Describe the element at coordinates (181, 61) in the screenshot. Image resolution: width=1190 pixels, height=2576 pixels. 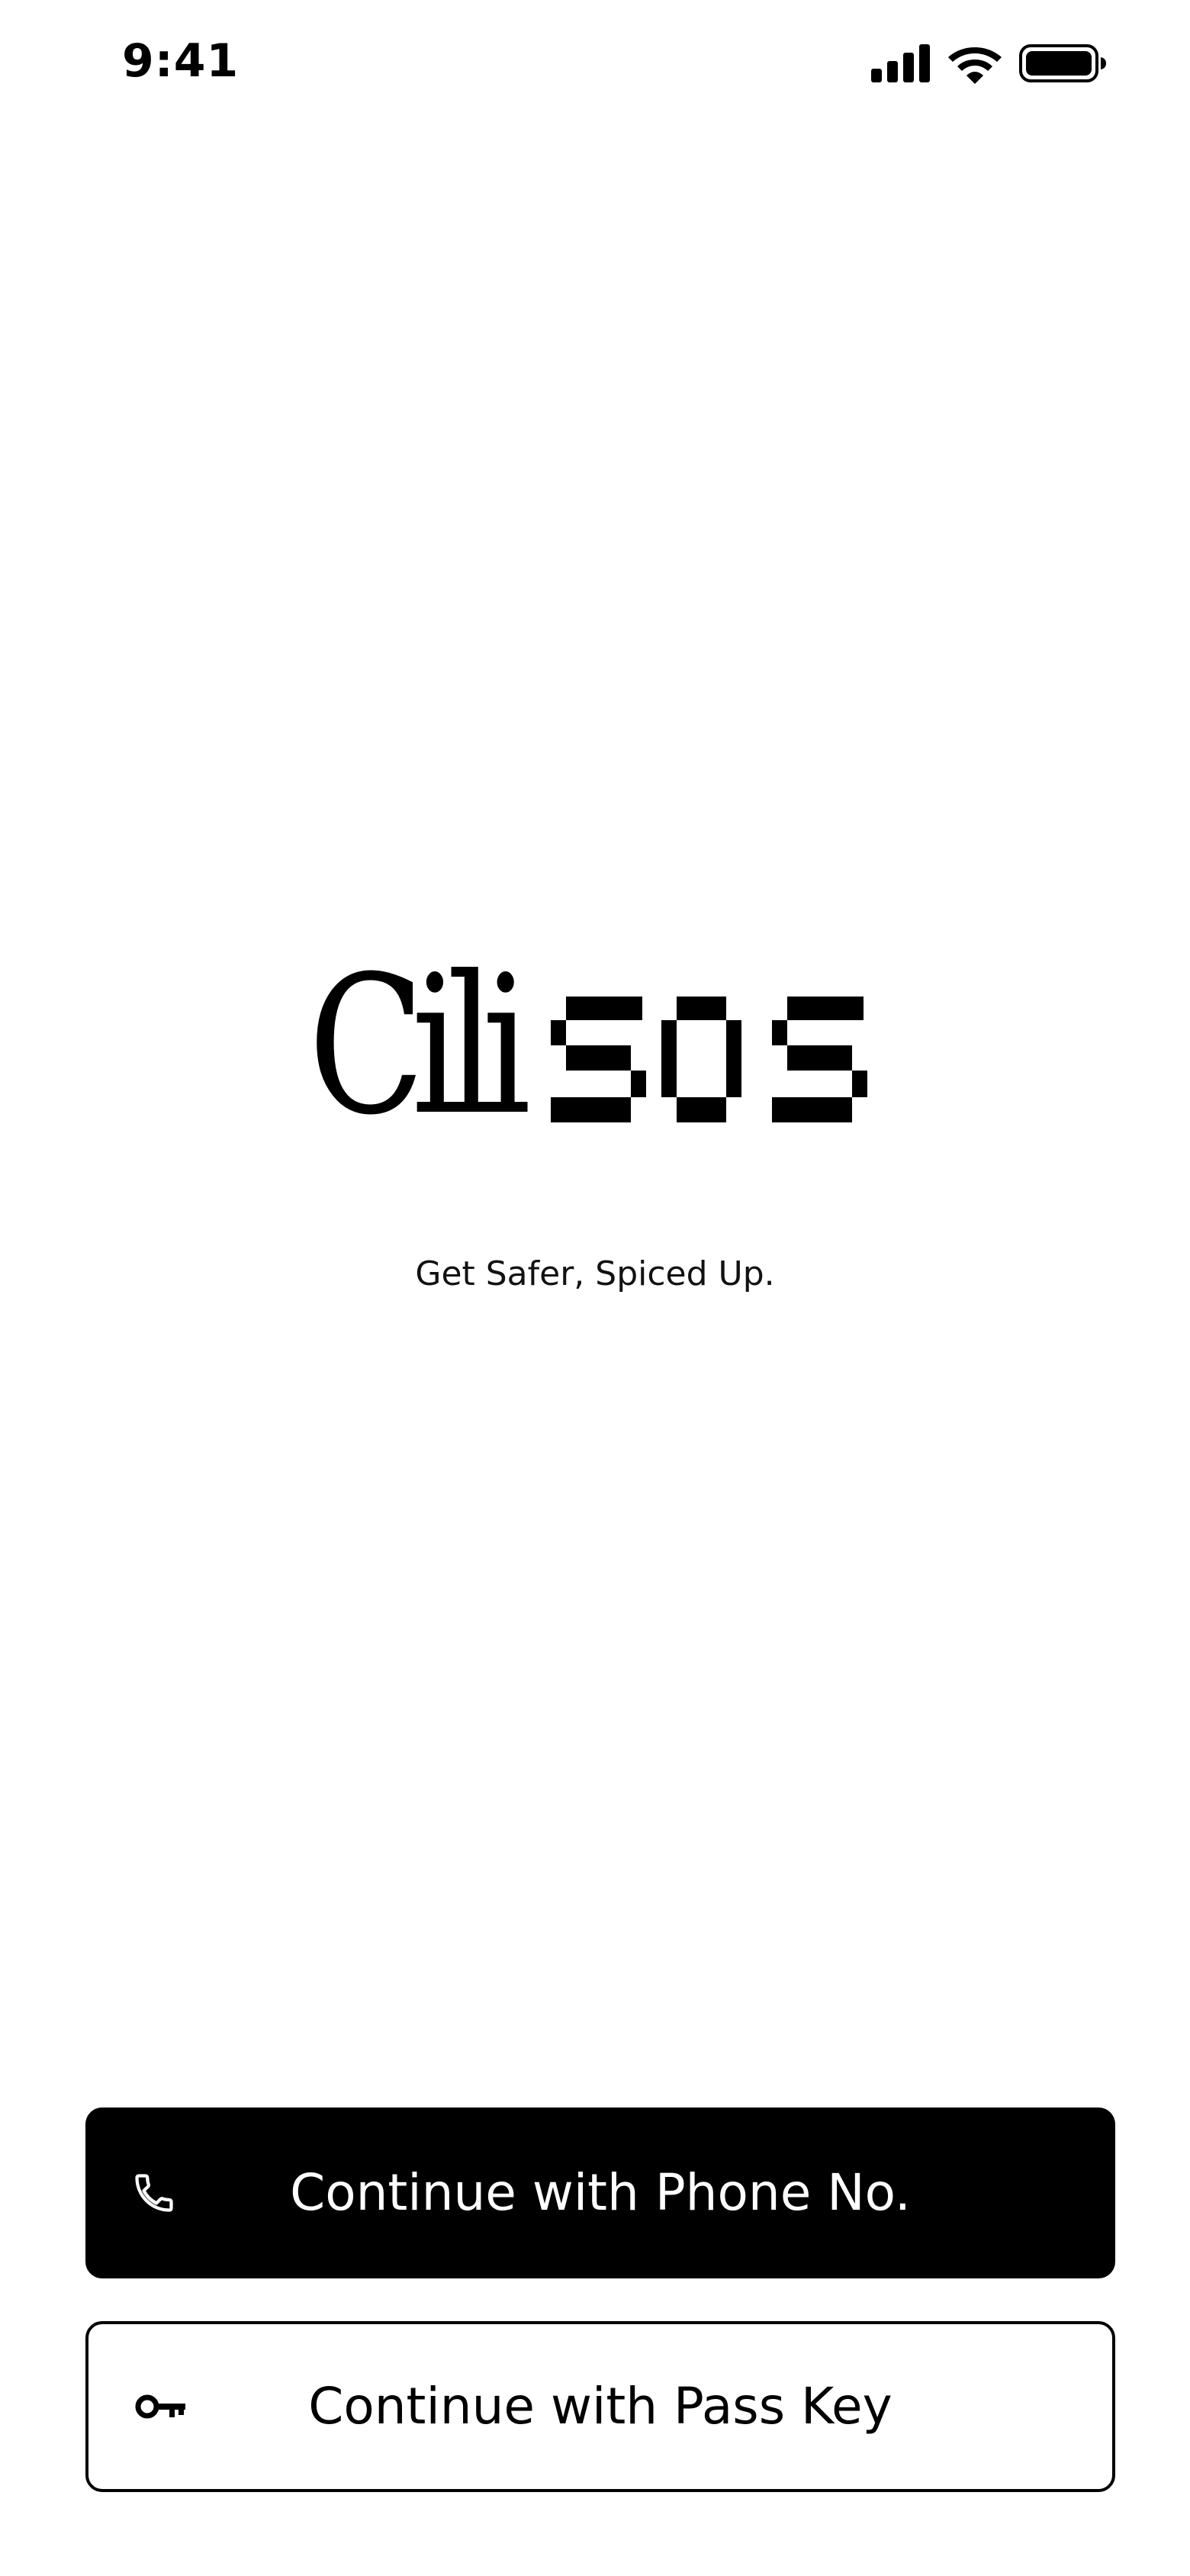
I see `status-time: 9:41` at that location.